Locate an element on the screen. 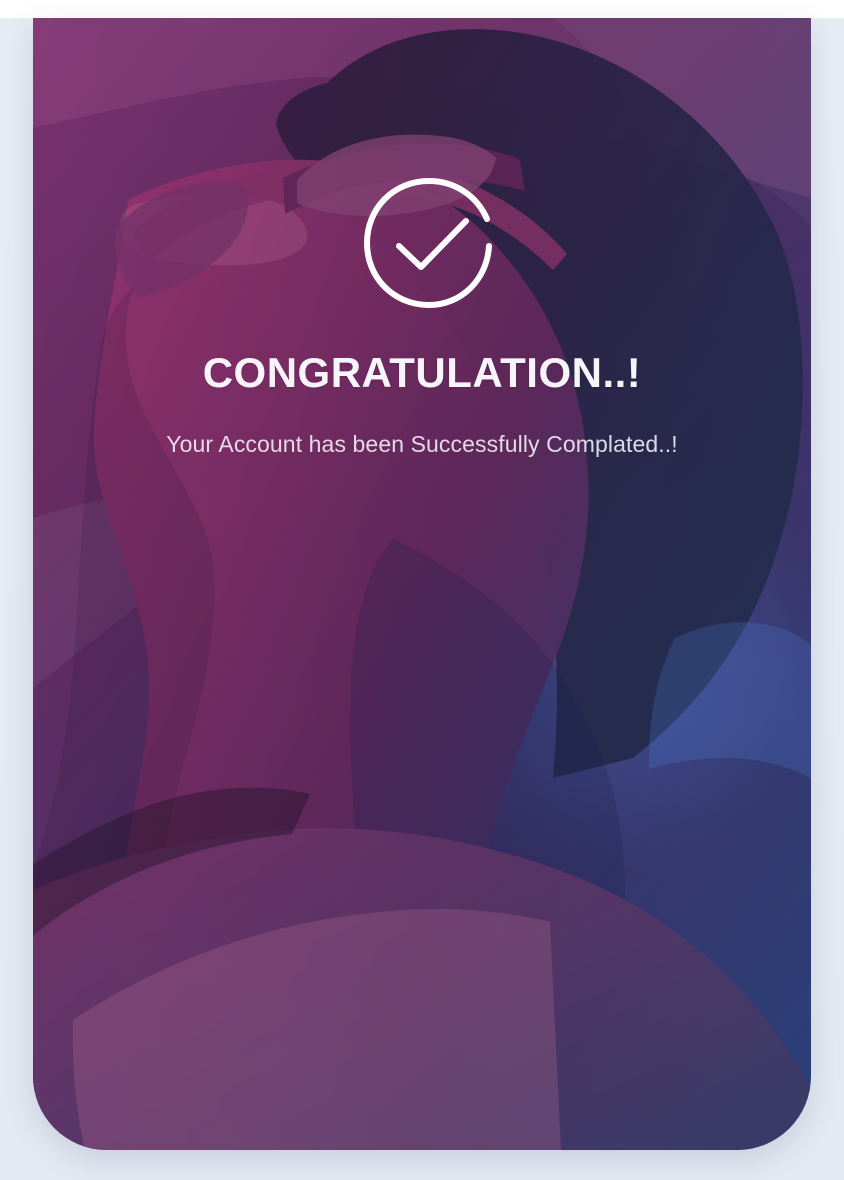  page-title: CONGRATULATION..! is located at coordinates (422, 372).